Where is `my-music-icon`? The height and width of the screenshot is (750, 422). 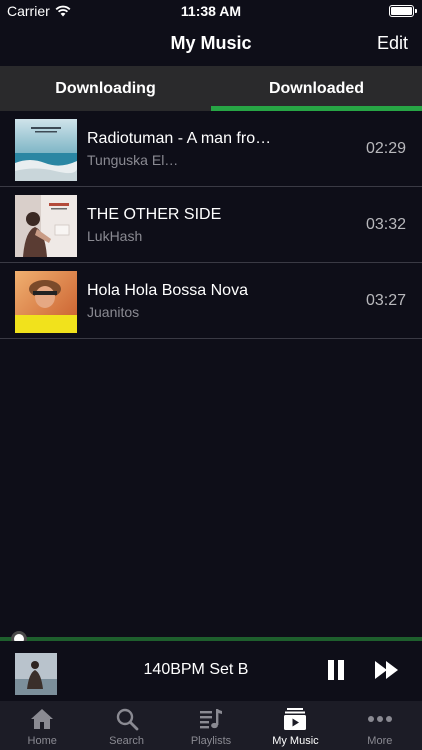
my-music-icon is located at coordinates (295, 719).